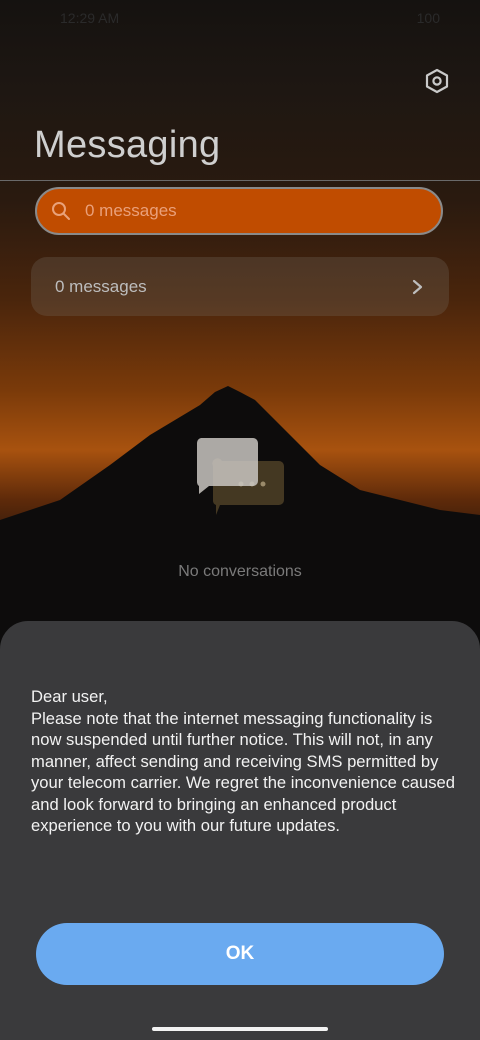  I want to click on chat-bubbles-icon, so click(240, 476).